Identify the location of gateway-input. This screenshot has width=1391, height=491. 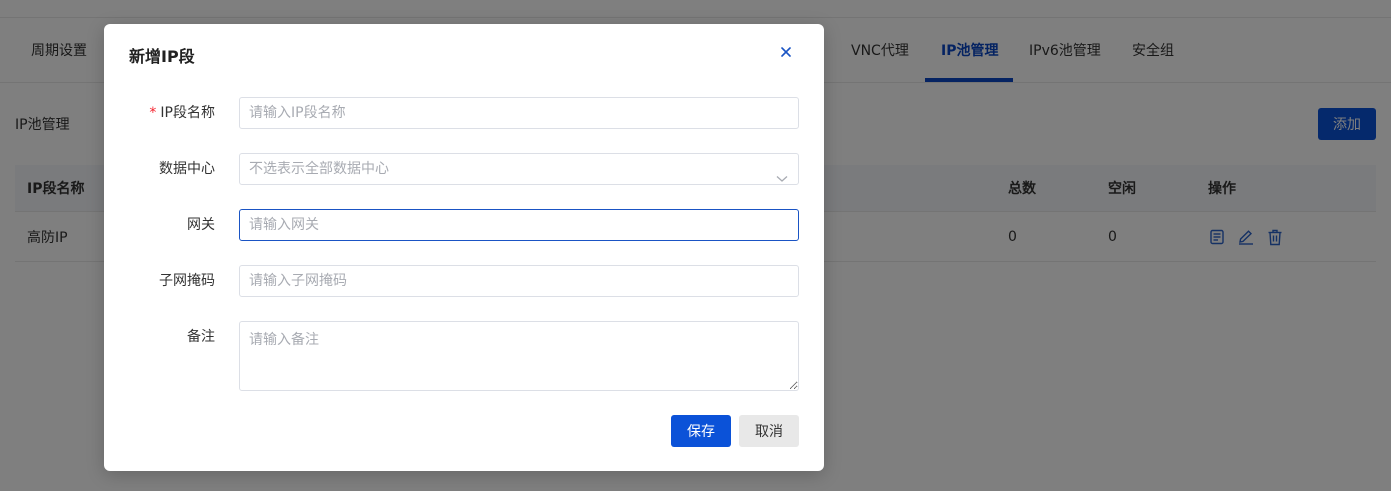
(519, 225).